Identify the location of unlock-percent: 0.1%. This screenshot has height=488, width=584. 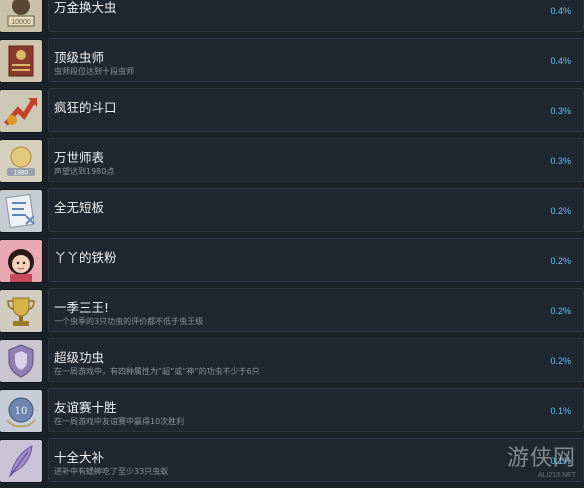
(560, 411).